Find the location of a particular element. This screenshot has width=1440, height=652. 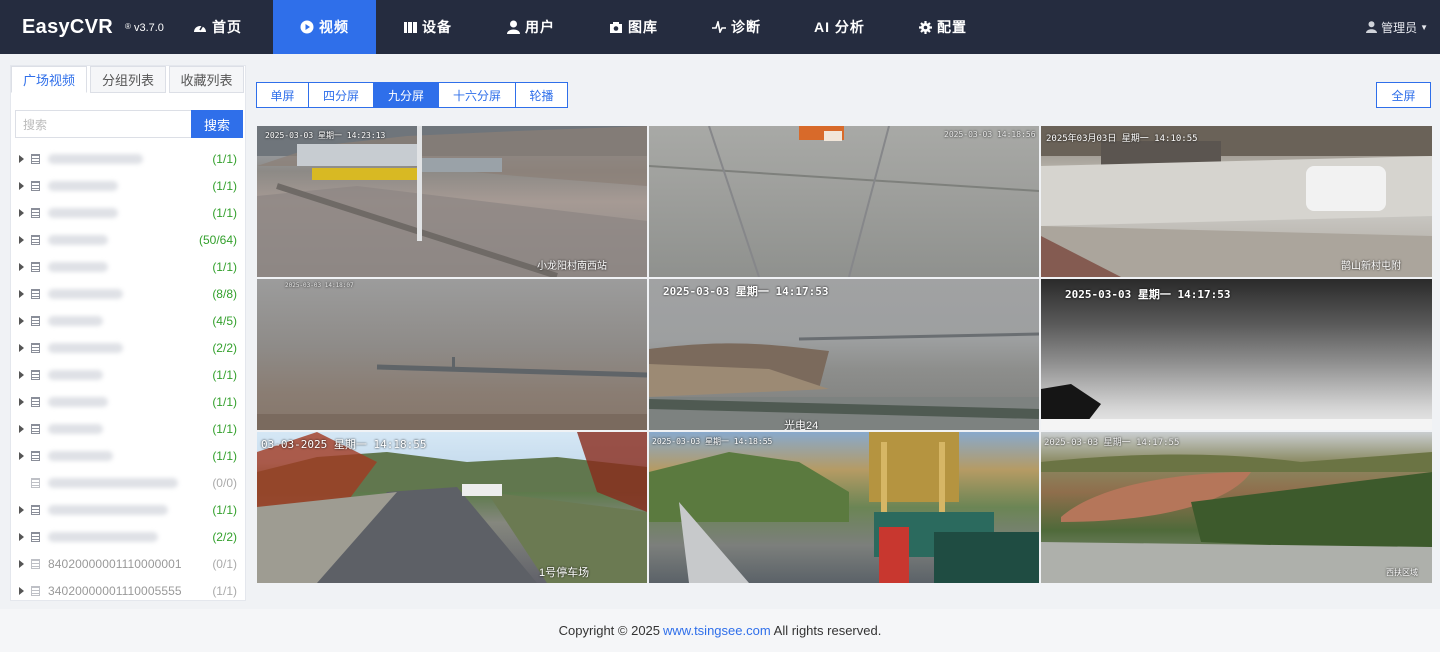

nav-video: 视频 is located at coordinates (324, 27).